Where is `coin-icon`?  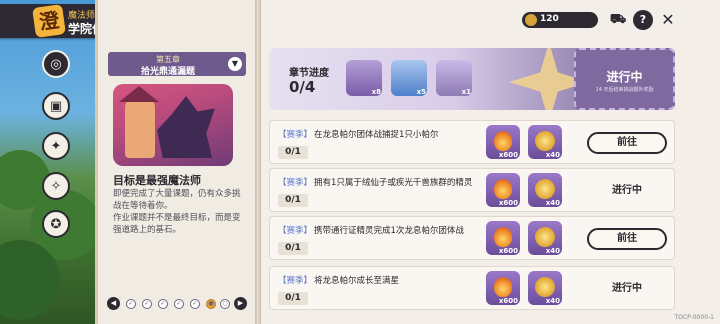 coin-icon is located at coordinates (531, 20).